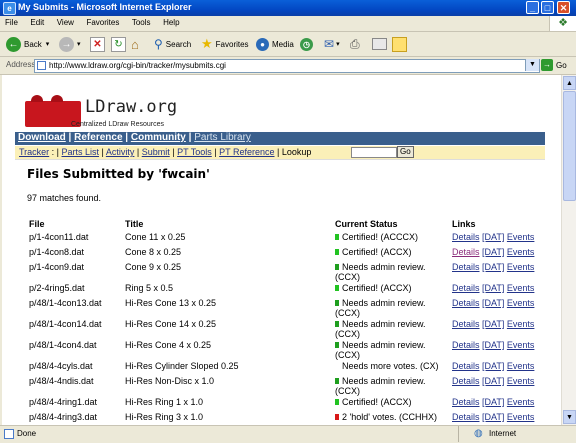 This screenshot has width=576, height=443. What do you see at coordinates (156, 152) in the screenshot?
I see `subnav-submit: Submit` at bounding box center [156, 152].